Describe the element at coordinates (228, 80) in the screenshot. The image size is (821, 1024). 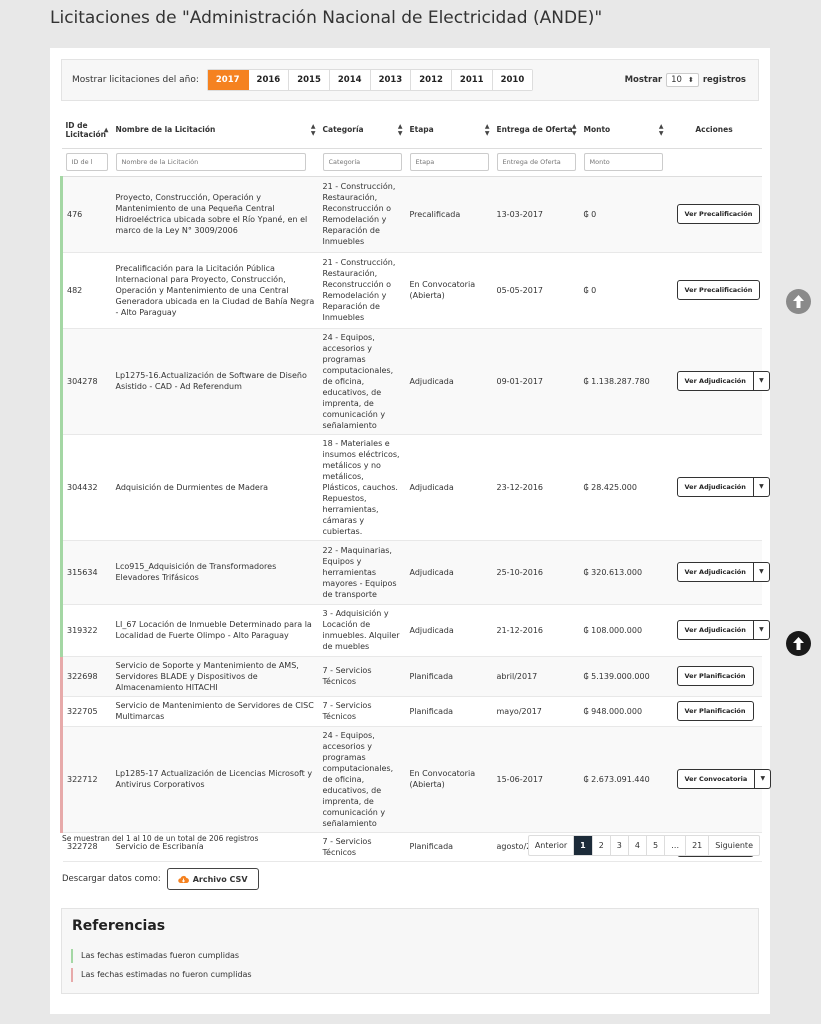
I see `year-button-2017: 2017` at that location.